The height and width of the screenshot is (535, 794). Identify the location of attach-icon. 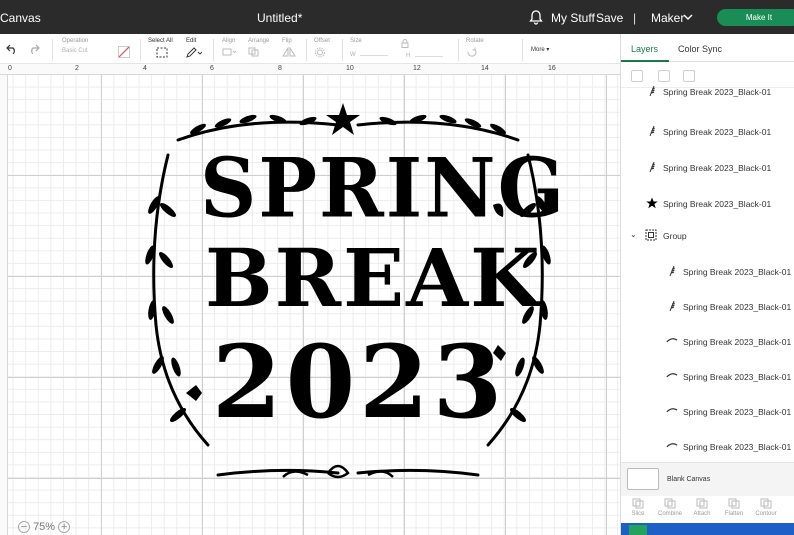
(702, 503).